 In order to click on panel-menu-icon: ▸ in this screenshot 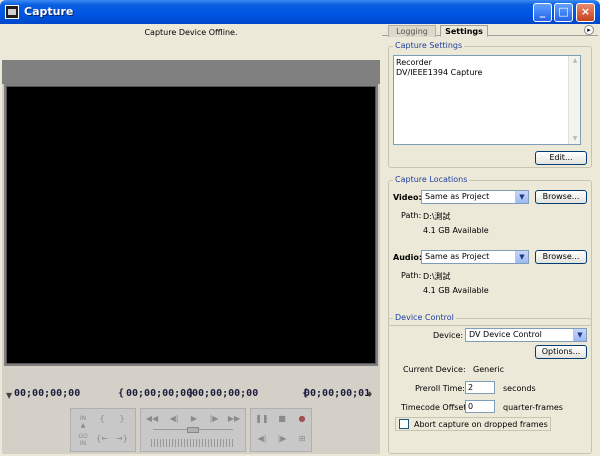, I will do `click(589, 30)`.